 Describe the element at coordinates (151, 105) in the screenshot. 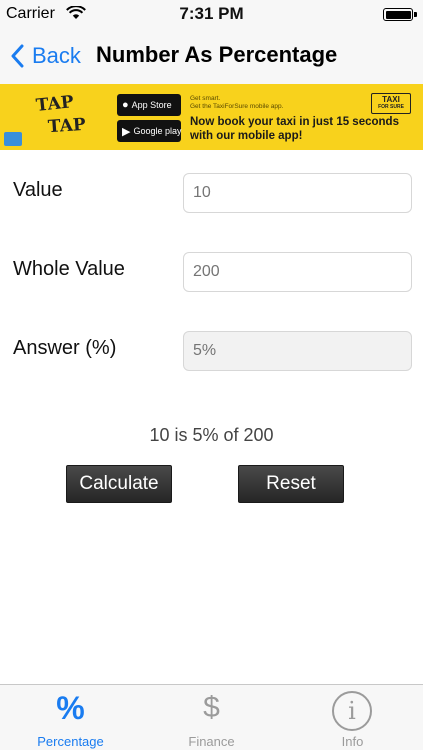

I see `app-store-label: App Store` at that location.